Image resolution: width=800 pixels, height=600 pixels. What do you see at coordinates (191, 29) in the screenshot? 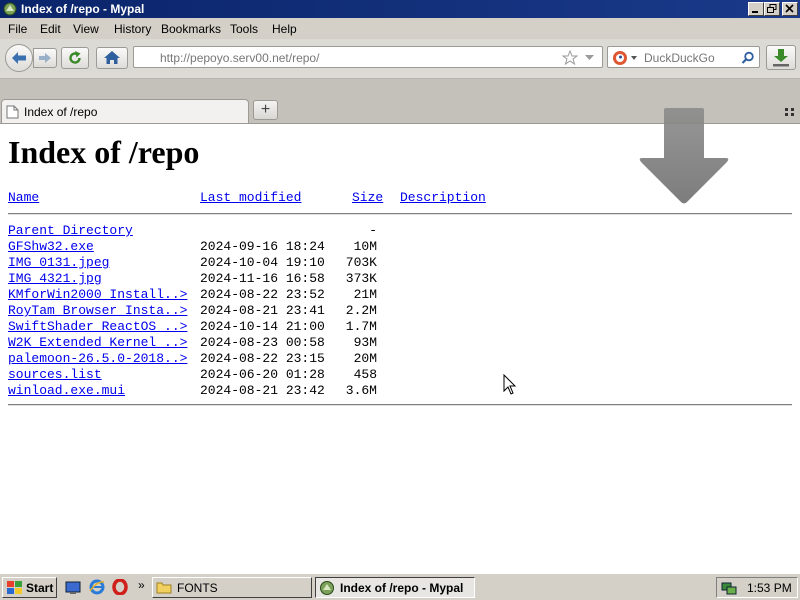
I see `menu-bookmarks: Bookmarks` at bounding box center [191, 29].